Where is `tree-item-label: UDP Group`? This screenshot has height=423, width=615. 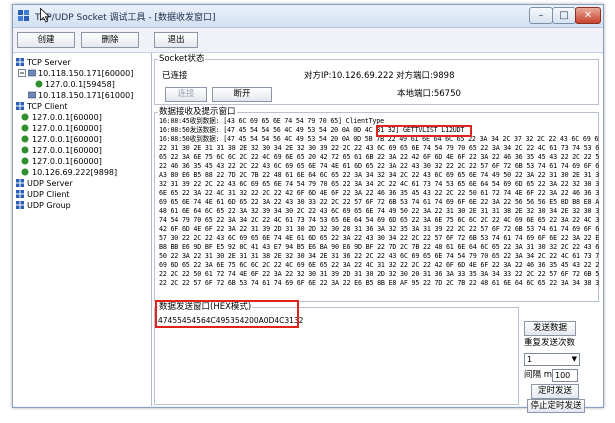 tree-item-label: UDP Group is located at coordinates (49, 205).